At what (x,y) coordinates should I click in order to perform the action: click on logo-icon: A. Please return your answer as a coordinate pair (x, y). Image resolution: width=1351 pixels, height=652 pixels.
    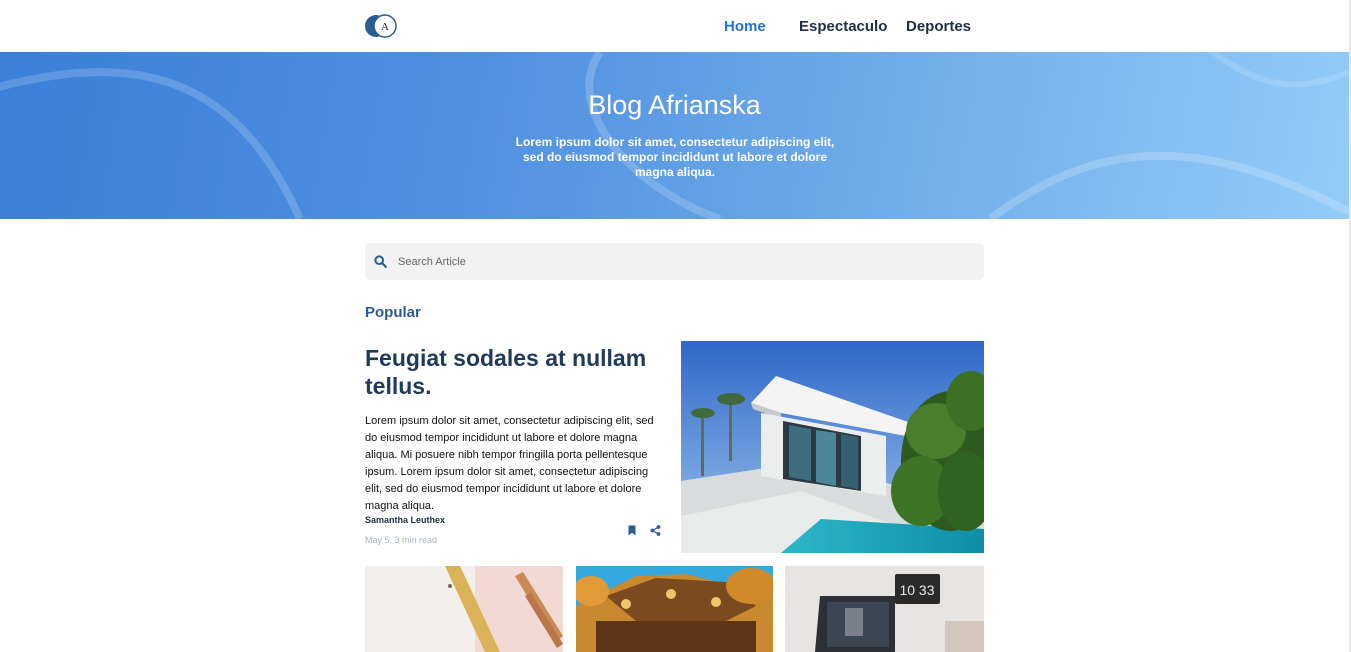
    Looking at the image, I should click on (381, 26).